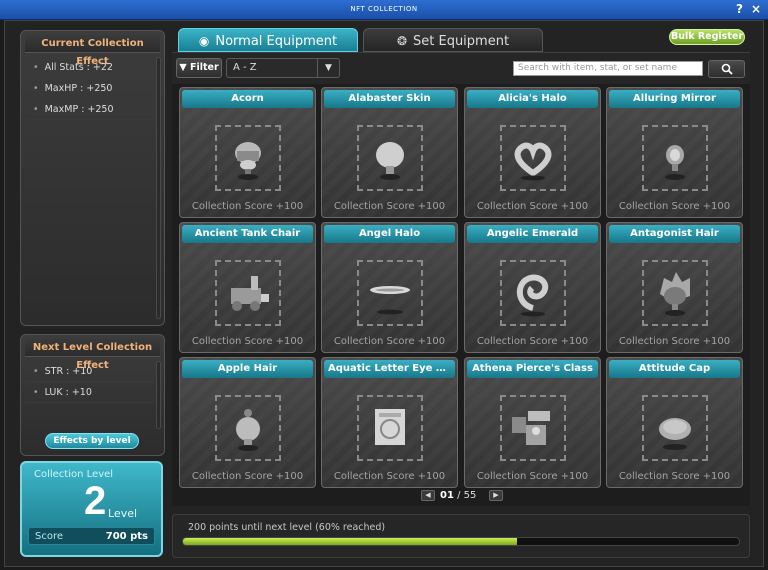 The height and width of the screenshot is (570, 768). I want to click on head-icon, so click(390, 159).